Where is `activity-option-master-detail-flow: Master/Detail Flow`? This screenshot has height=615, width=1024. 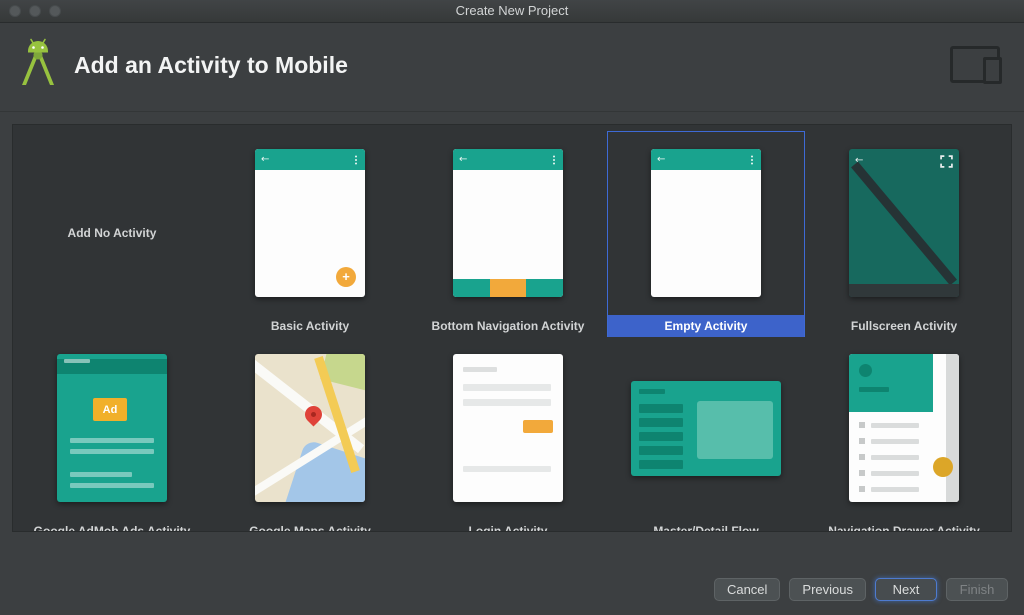 activity-option-master-detail-flow: Master/Detail Flow is located at coordinates (706, 434).